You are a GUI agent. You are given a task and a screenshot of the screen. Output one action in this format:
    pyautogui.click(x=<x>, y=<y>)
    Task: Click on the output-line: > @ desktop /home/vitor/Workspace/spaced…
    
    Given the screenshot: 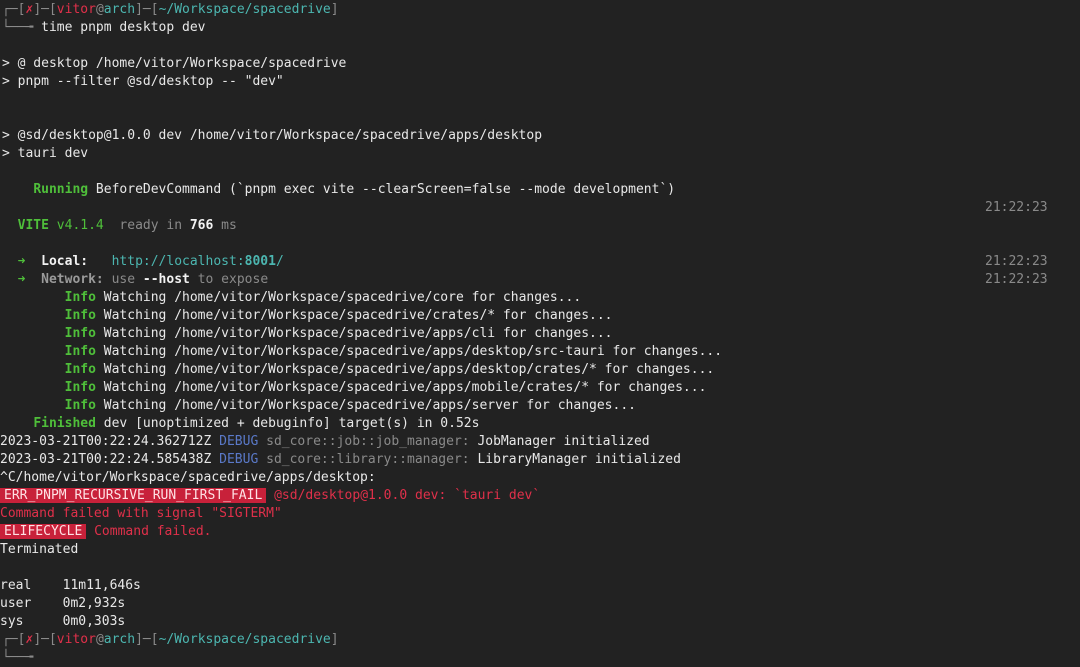 What is the action you would take?
    pyautogui.click(x=174, y=63)
    